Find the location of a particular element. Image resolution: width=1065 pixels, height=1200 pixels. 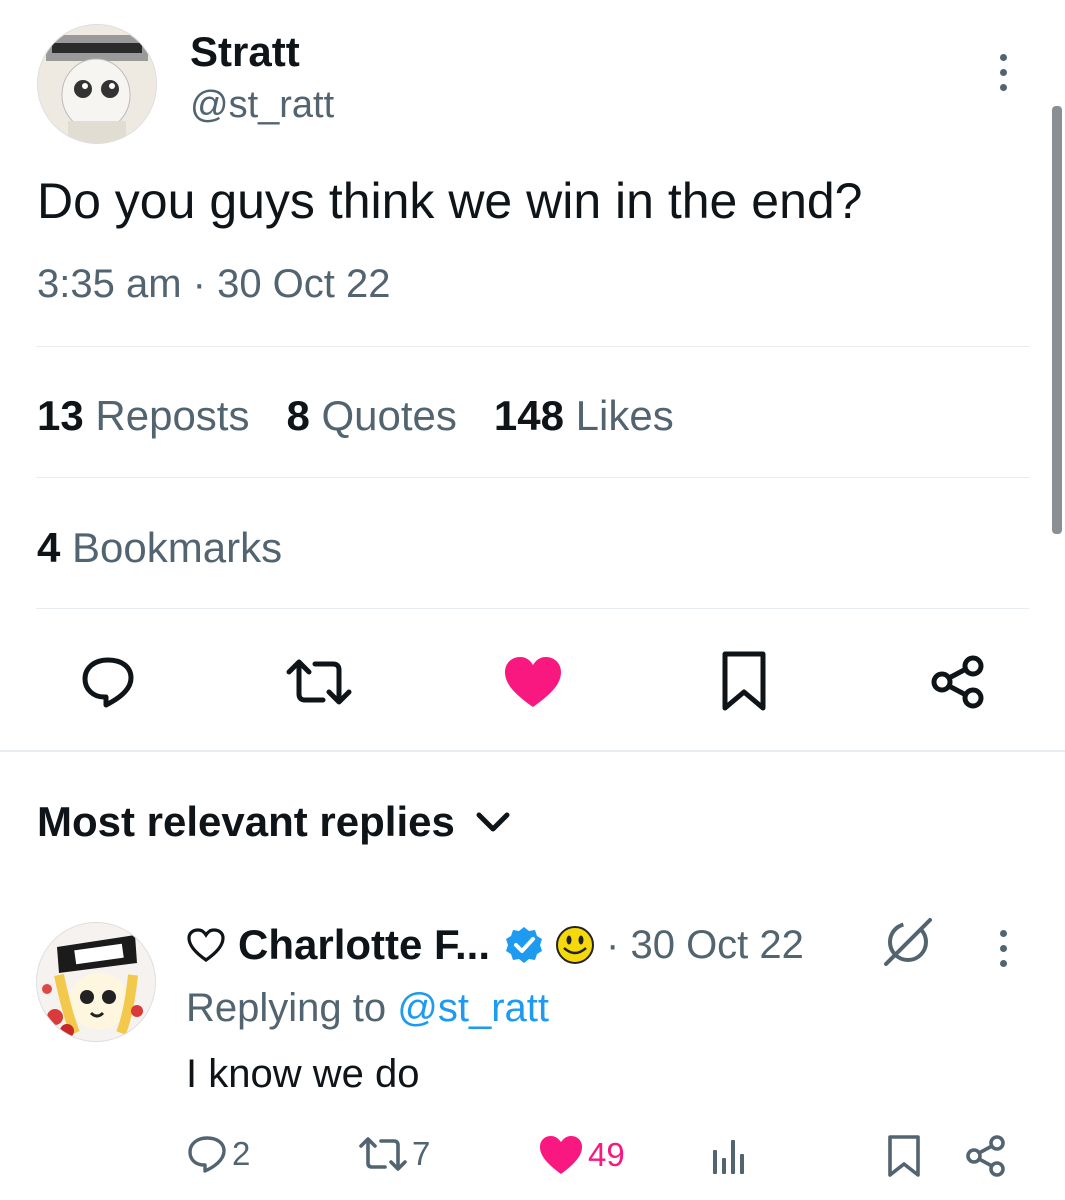

reply-share-button is located at coordinates (986, 1156).